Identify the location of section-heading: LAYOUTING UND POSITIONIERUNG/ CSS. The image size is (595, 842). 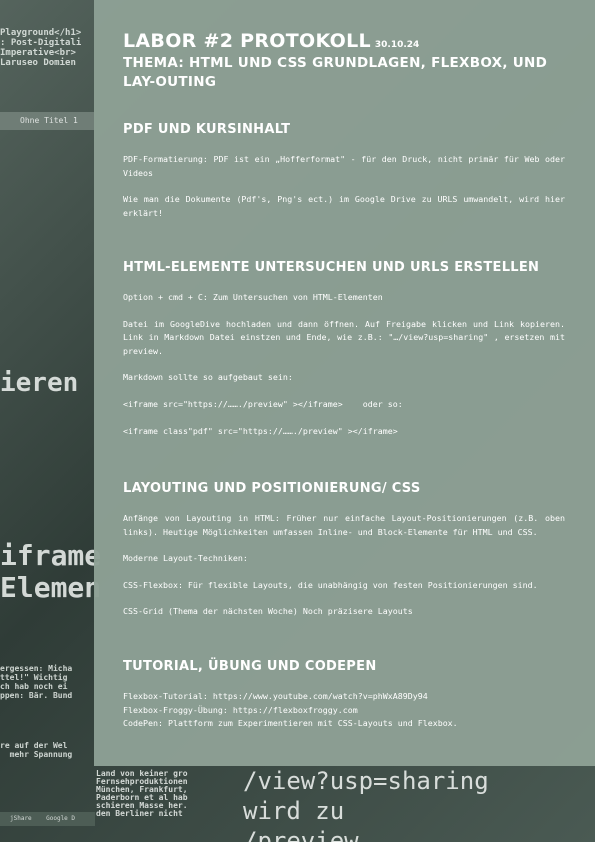
(272, 488).